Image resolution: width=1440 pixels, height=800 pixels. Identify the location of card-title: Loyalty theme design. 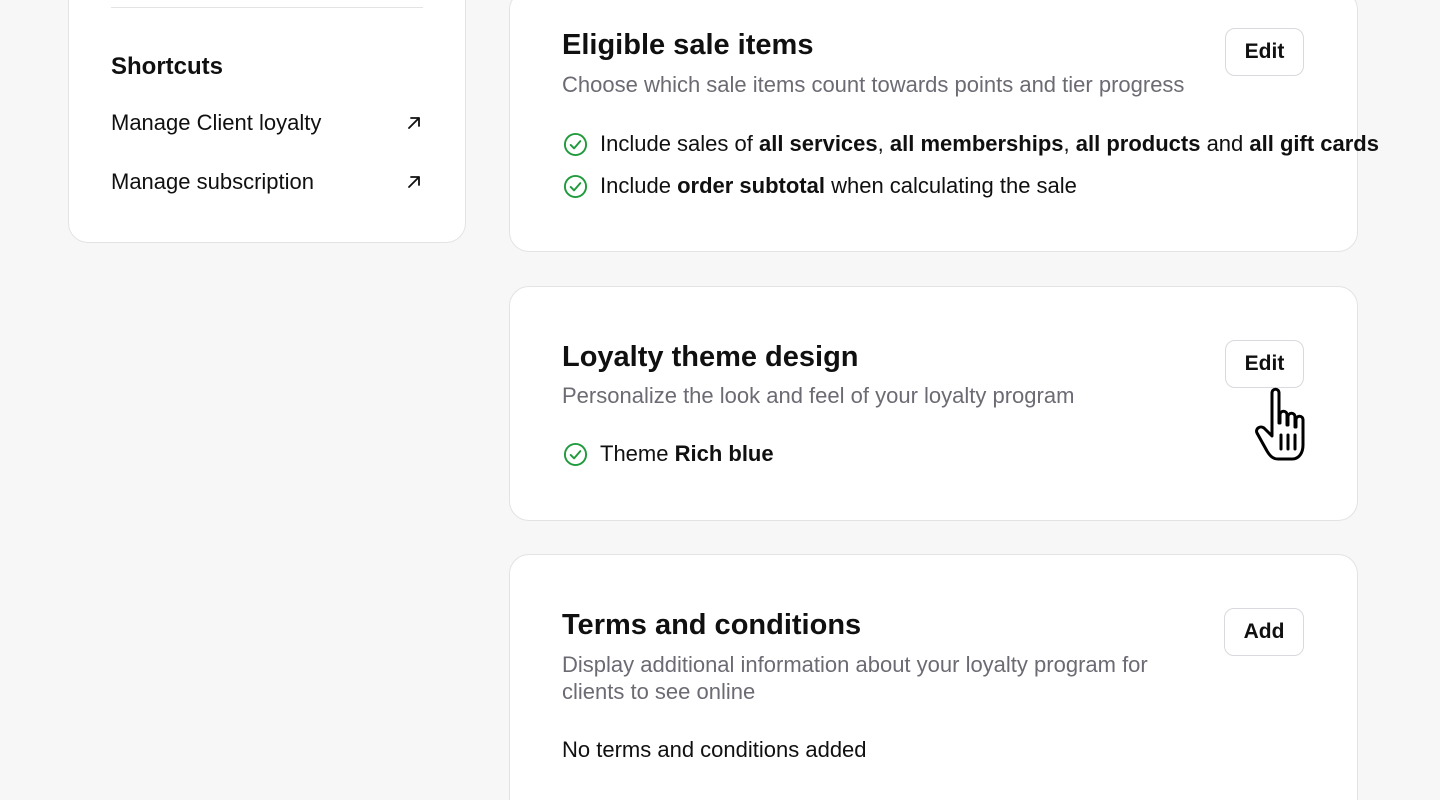
(710, 357).